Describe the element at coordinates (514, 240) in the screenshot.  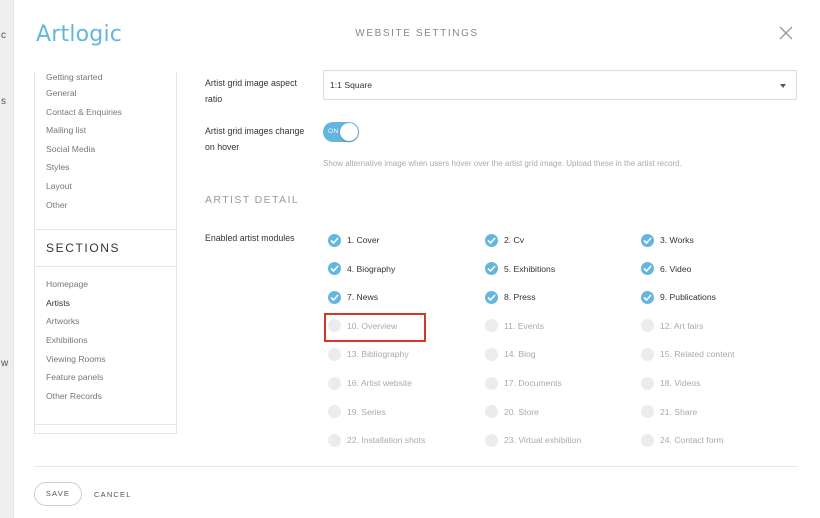
I see `module-label: 2. Cv` at that location.